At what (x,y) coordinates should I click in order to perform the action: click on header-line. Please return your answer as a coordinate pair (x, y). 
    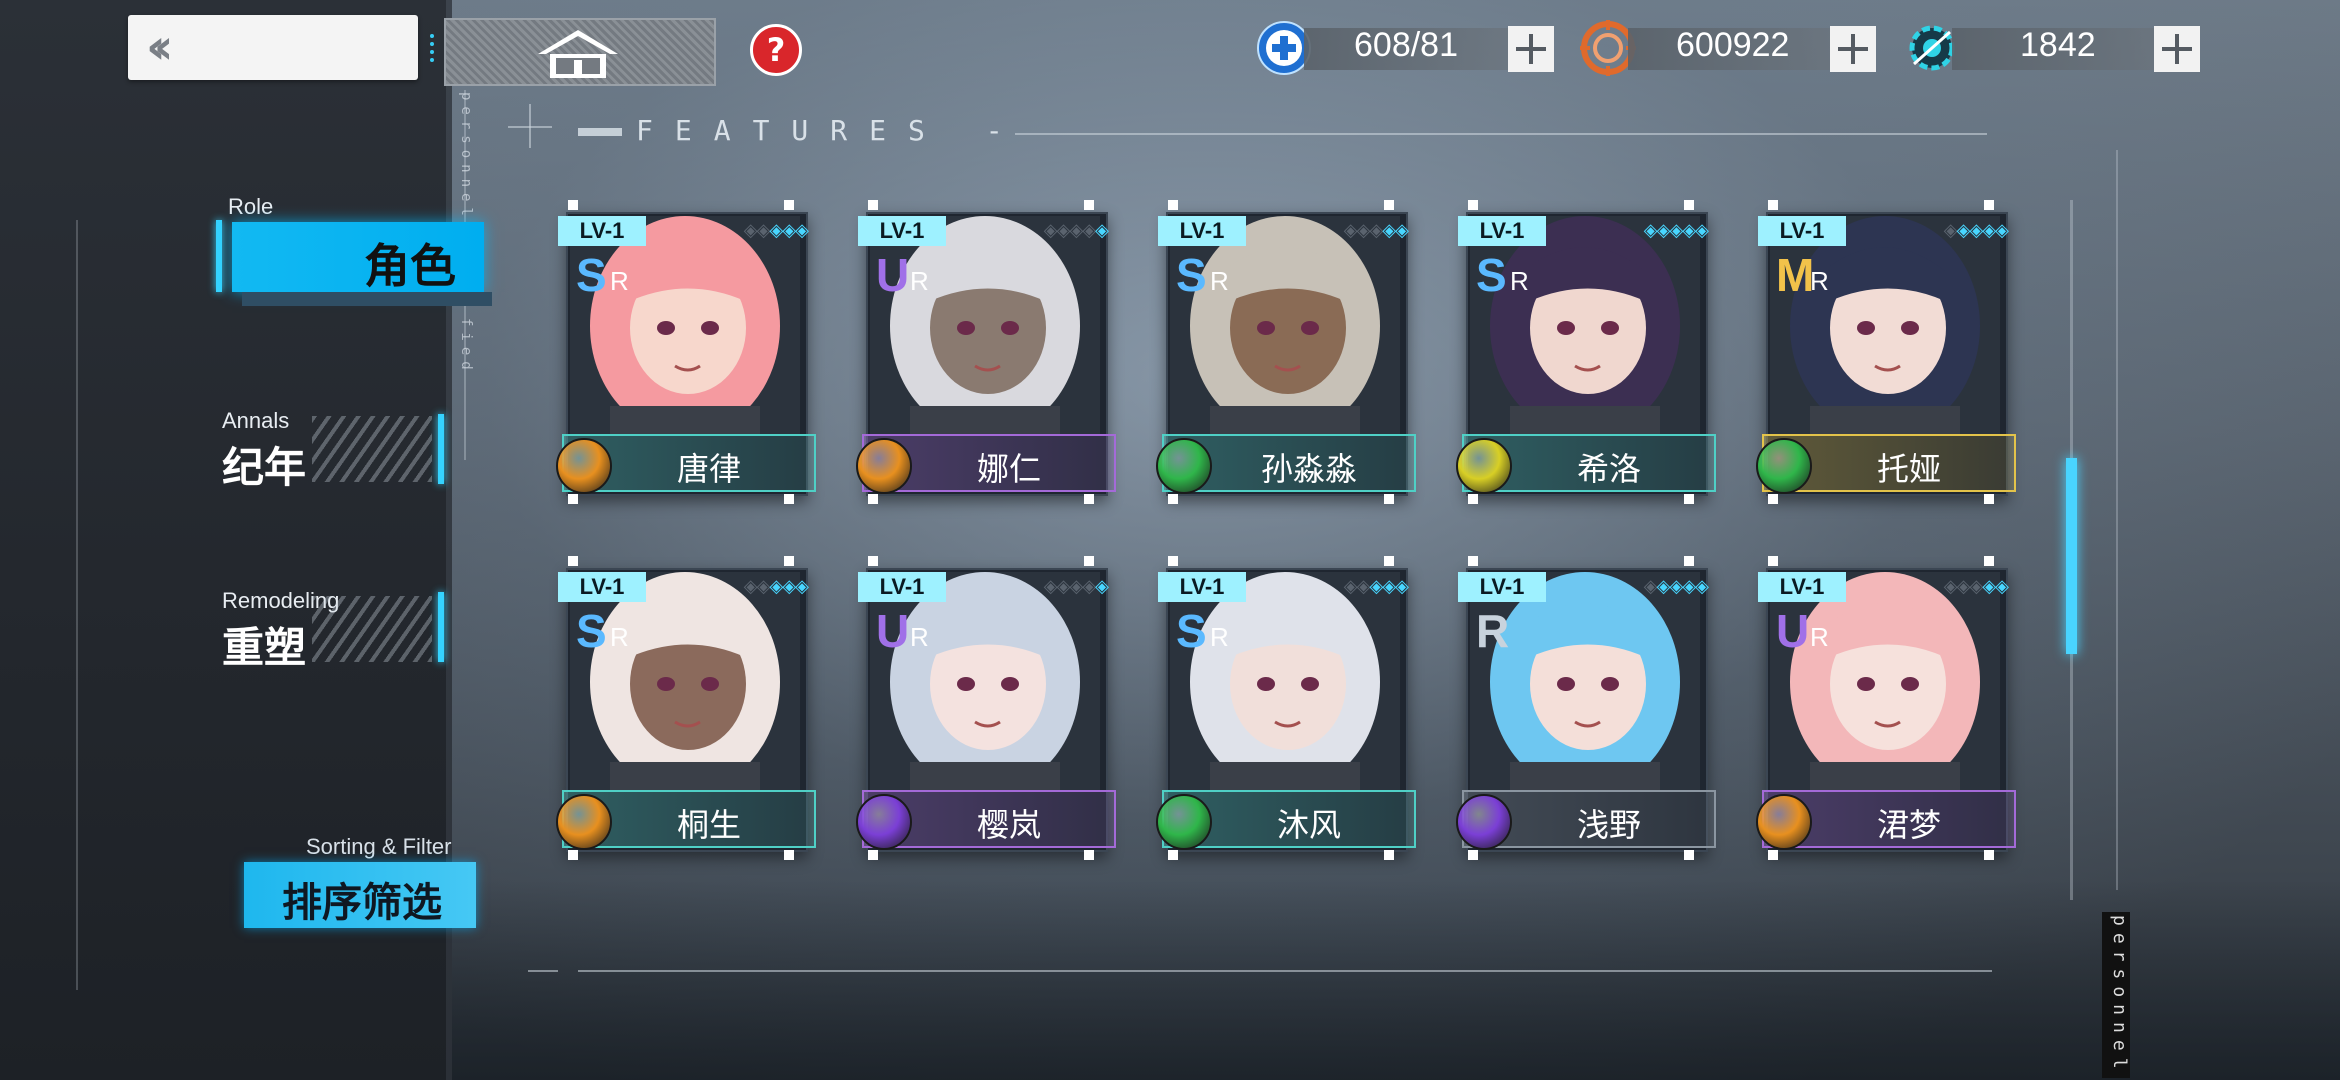
    Looking at the image, I should click on (1501, 134).